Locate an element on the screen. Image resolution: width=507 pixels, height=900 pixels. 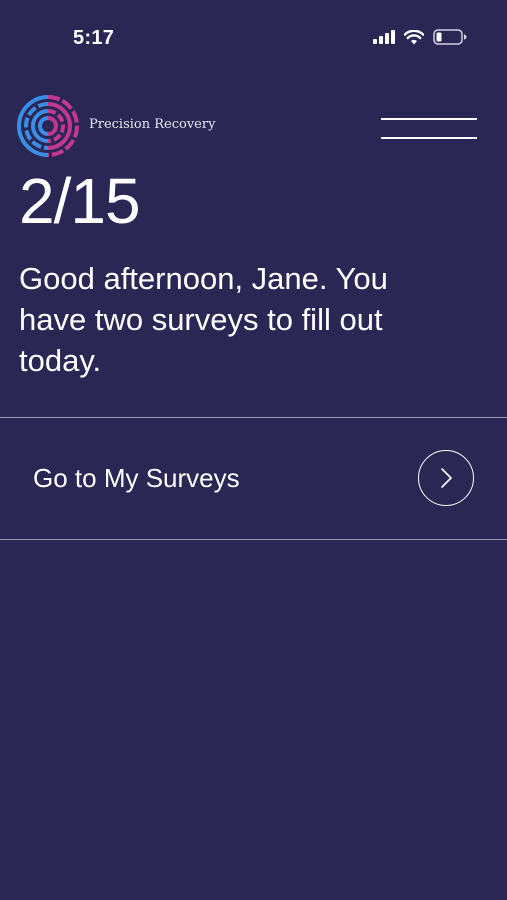
chevron-right-circle-icon is located at coordinates (446, 478).